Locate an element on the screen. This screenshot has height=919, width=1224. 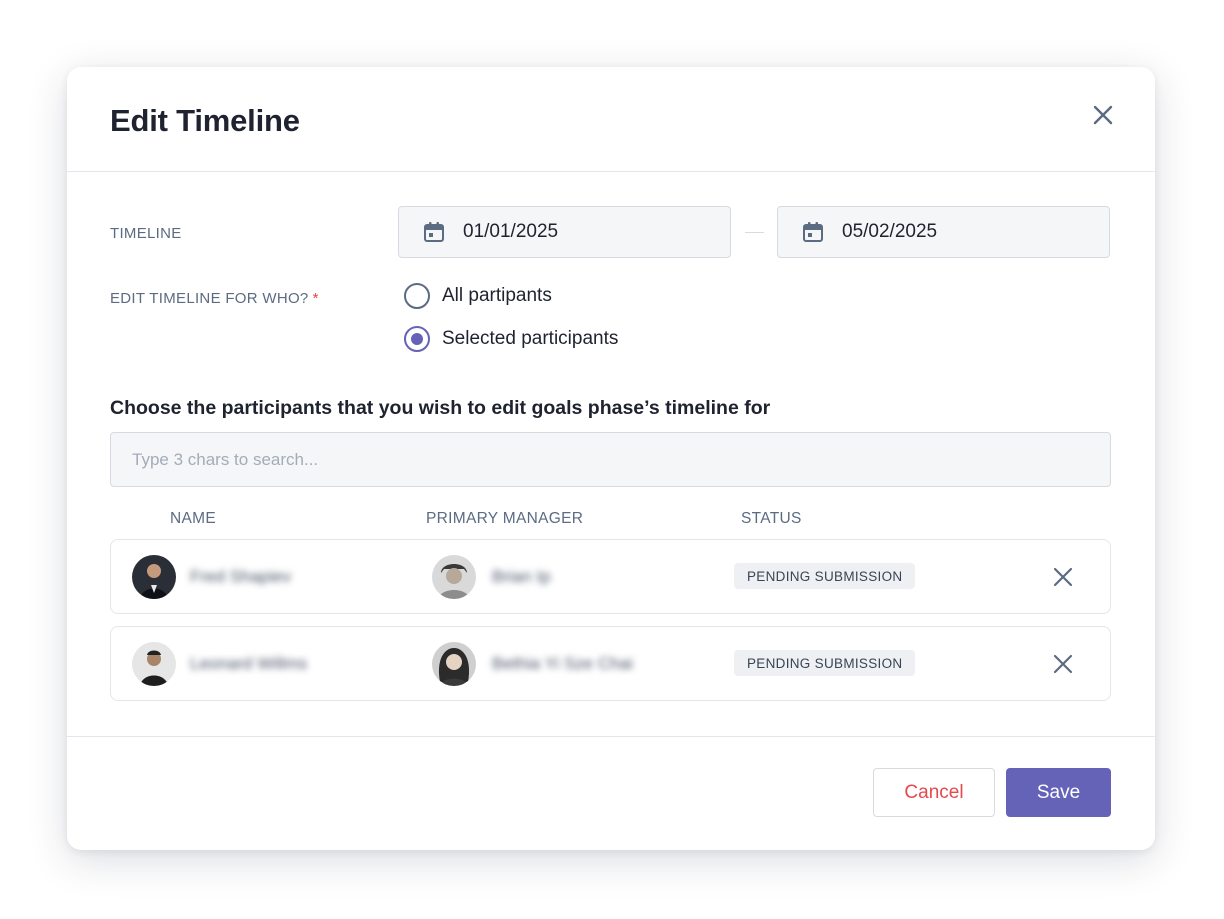
close-button is located at coordinates (1103, 115).